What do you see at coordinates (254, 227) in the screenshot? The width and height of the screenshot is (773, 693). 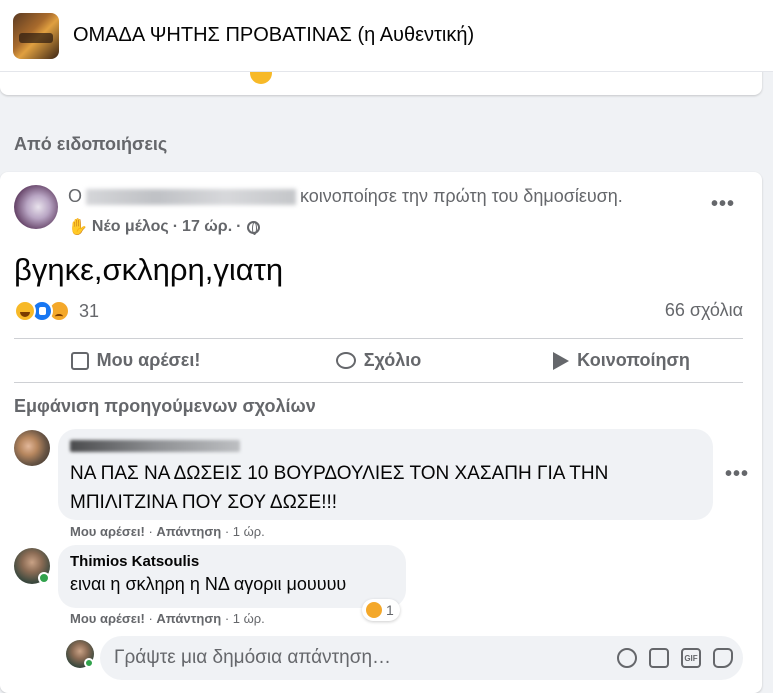 I see `globe-icon` at bounding box center [254, 227].